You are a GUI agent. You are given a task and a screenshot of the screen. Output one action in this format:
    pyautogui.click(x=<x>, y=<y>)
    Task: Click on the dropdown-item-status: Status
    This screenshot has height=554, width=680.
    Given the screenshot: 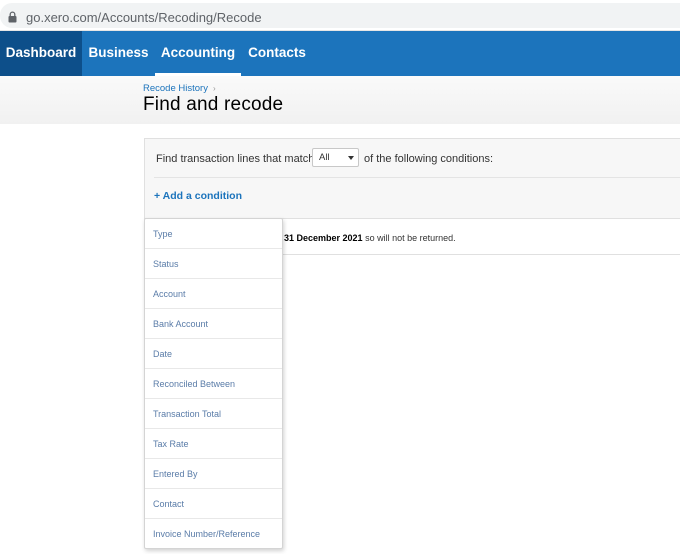 What is the action you would take?
    pyautogui.click(x=213, y=264)
    